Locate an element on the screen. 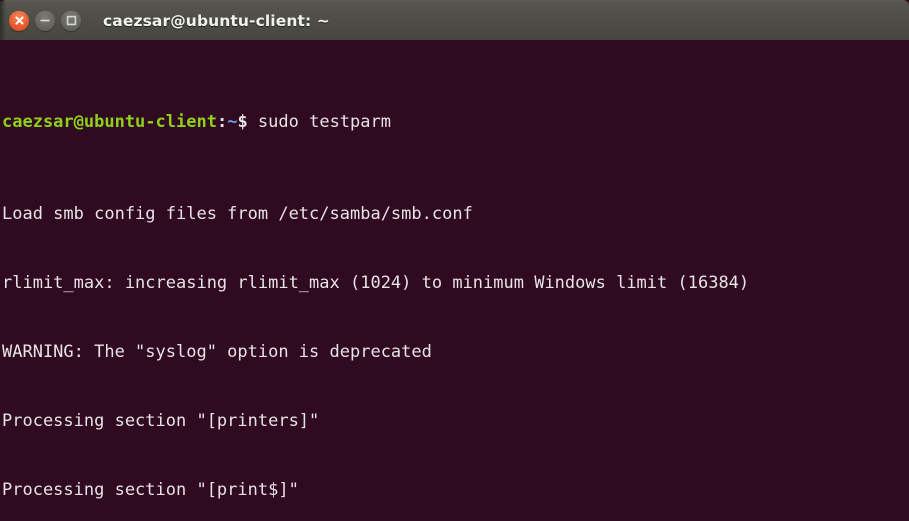 The width and height of the screenshot is (909, 521). maximize-icon is located at coordinates (71, 20).